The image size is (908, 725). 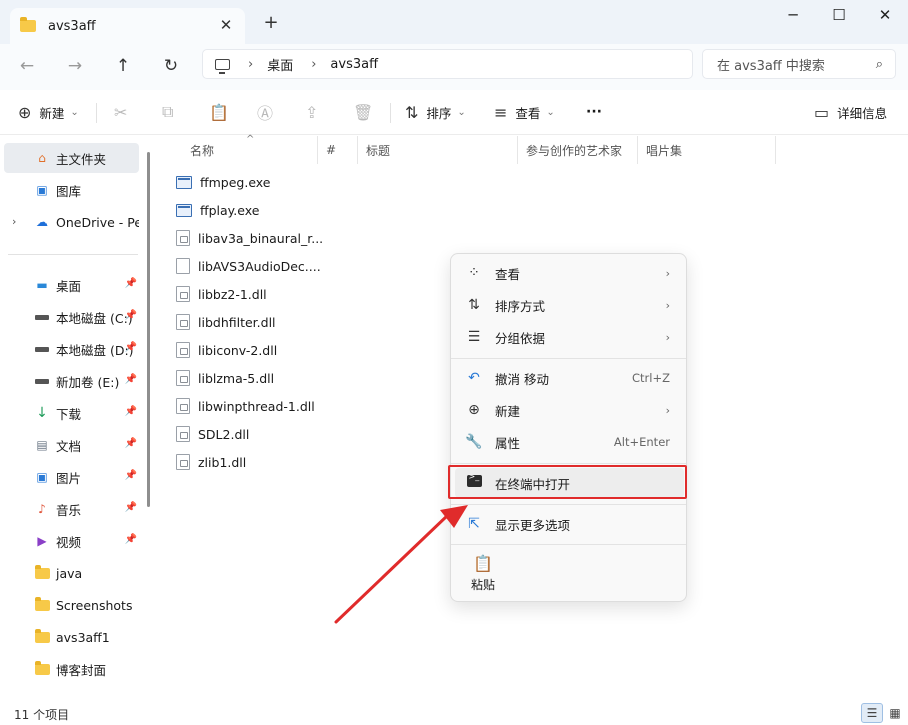 I want to click on tiles-view-button: ▦, so click(x=895, y=713).